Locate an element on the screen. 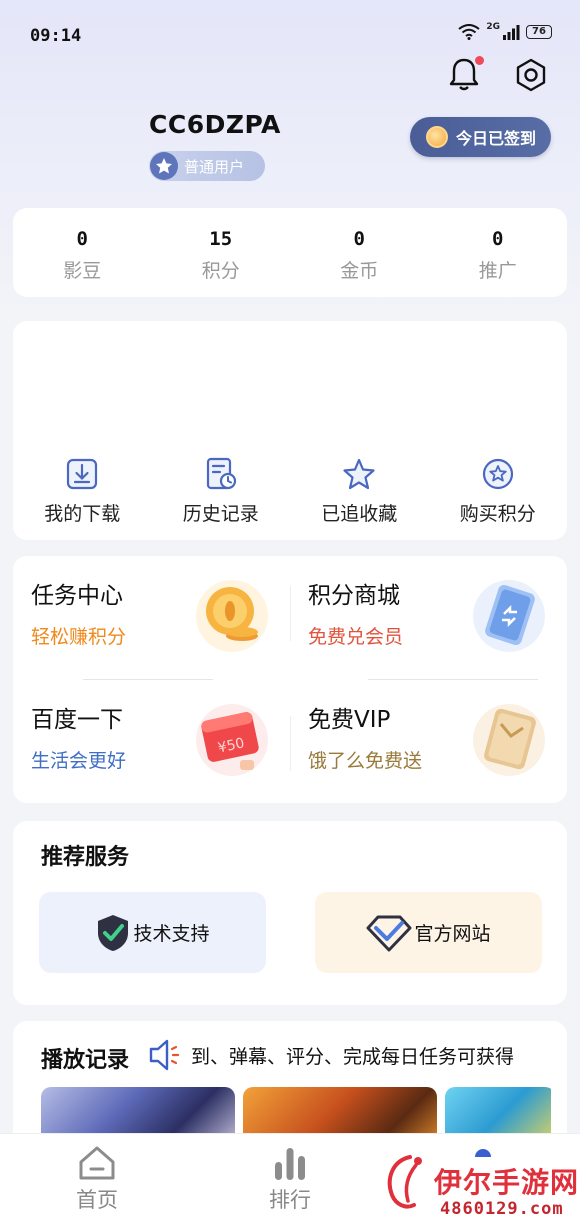  nav-label: 排行 is located at coordinates (290, 1200).